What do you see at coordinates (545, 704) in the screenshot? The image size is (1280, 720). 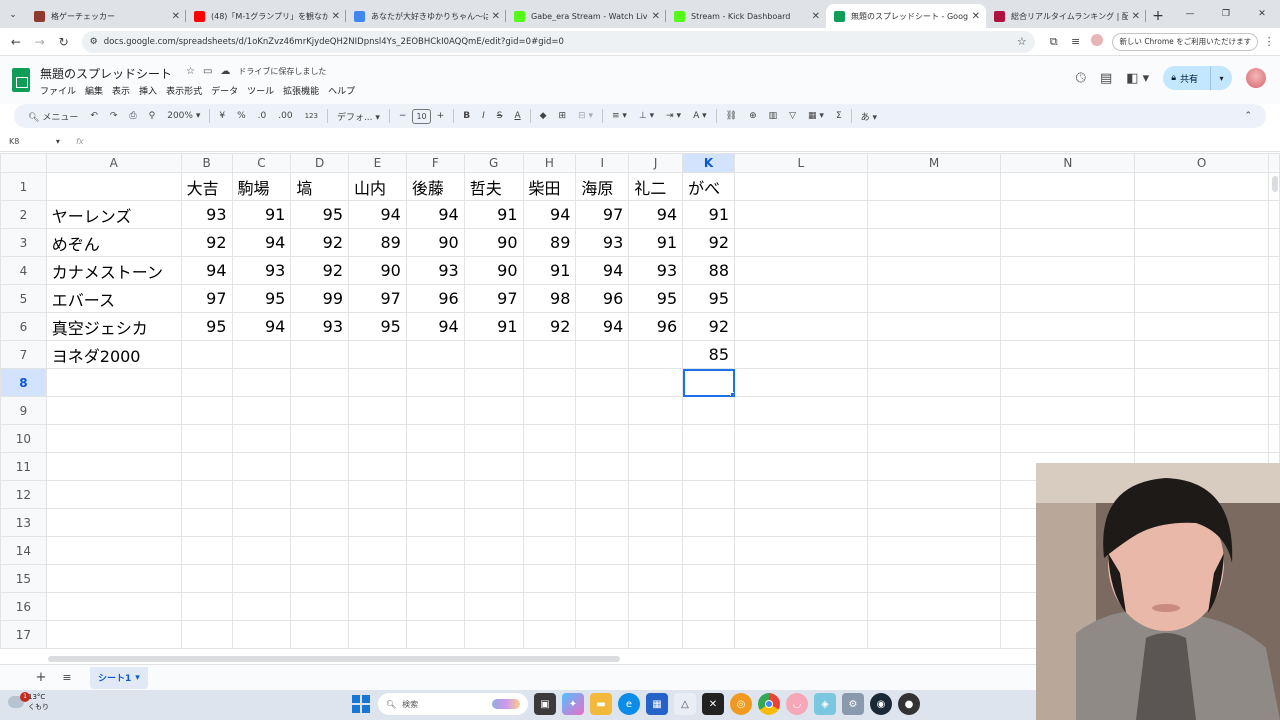 I see `task-view-icon: ▣` at bounding box center [545, 704].